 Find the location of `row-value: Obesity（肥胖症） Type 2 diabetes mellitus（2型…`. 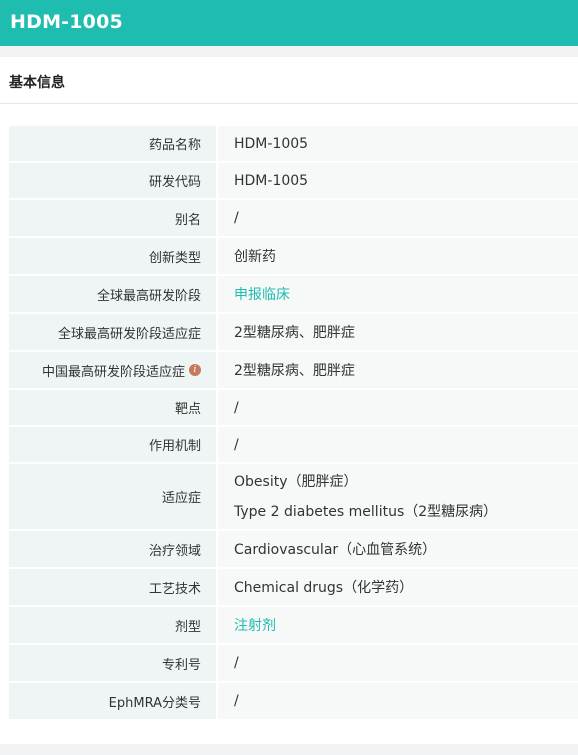

row-value: Obesity（肥胖症） Type 2 diabetes mellitus（2型… is located at coordinates (398, 496).